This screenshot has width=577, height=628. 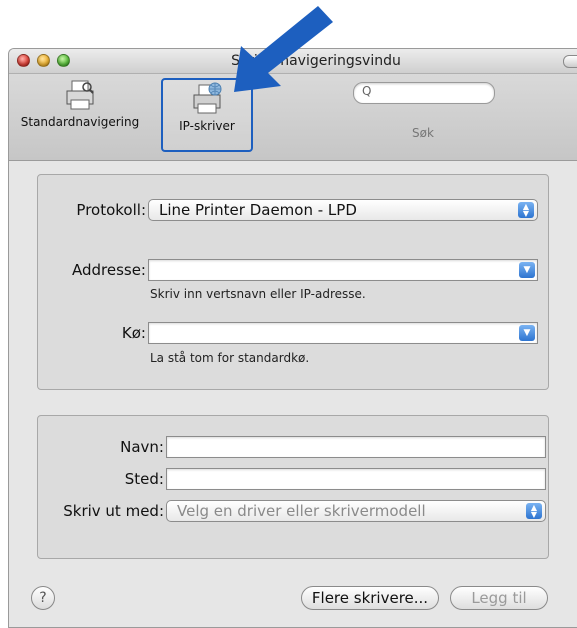 I want to click on callout-arrow-icon, so click(x=283, y=49).